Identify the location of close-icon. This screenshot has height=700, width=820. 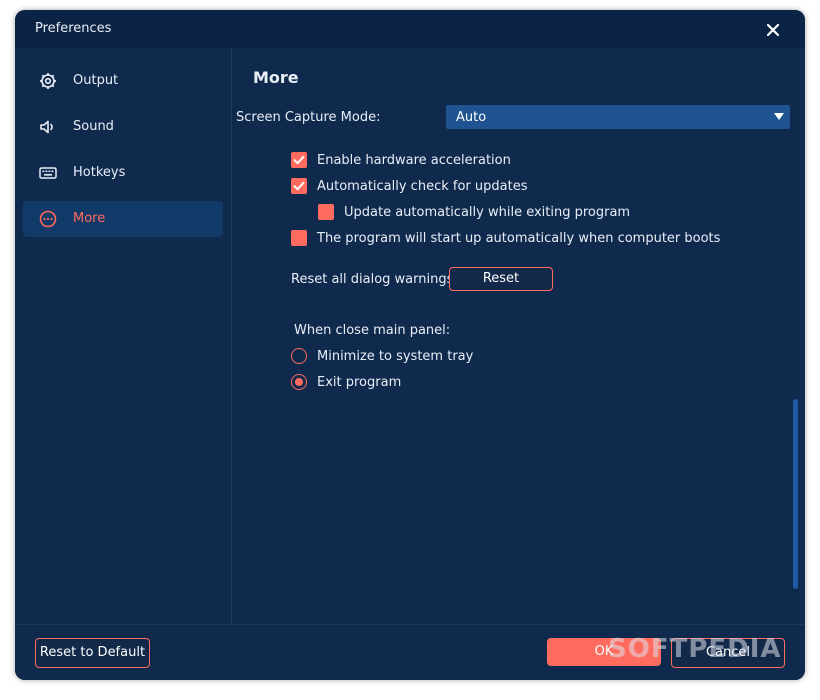
(773, 30).